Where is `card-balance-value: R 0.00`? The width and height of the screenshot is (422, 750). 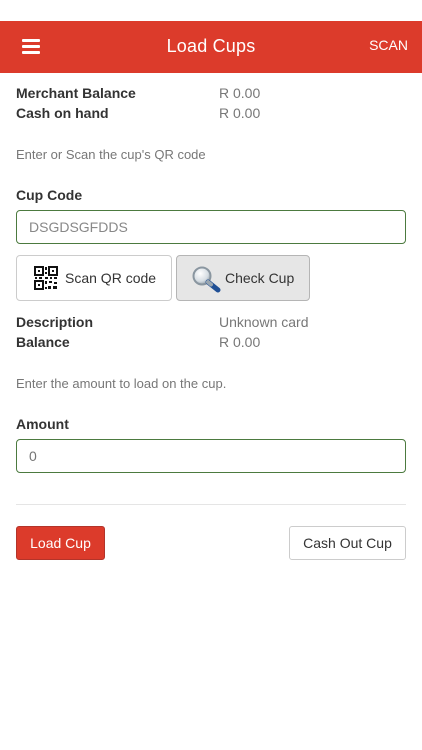
card-balance-value: R 0.00 is located at coordinates (240, 342).